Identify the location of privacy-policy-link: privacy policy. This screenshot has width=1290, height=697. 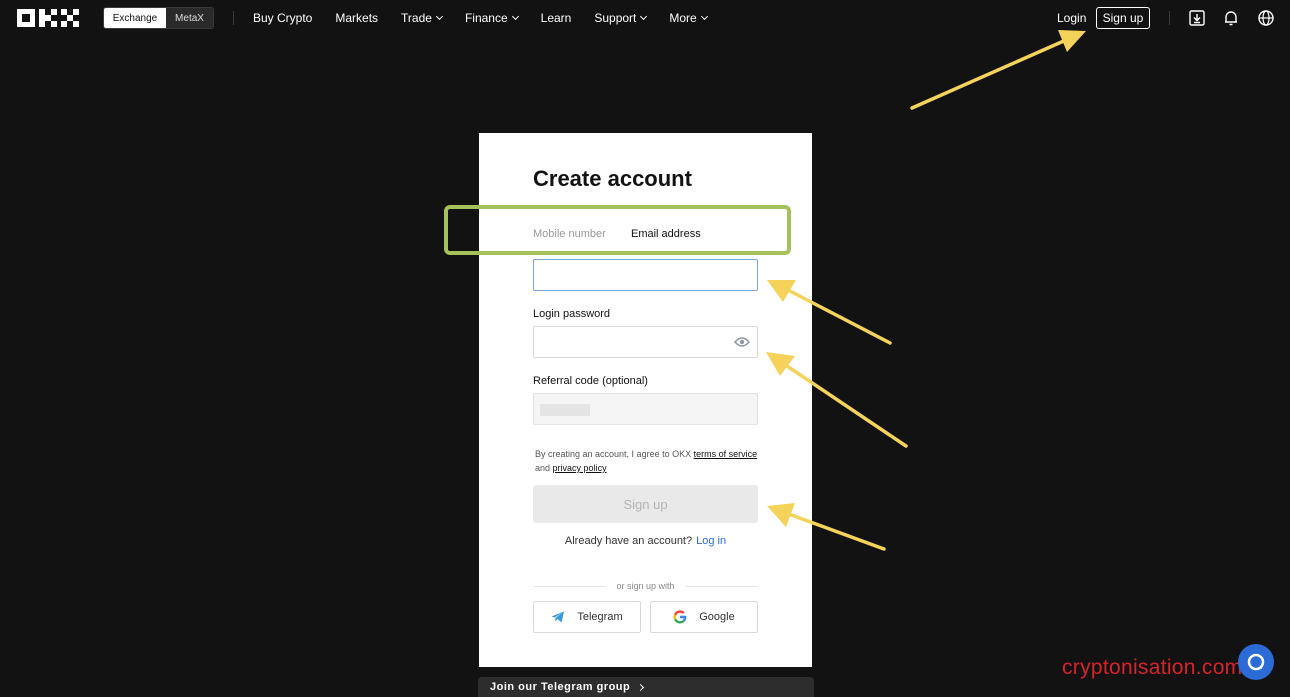
(580, 468).